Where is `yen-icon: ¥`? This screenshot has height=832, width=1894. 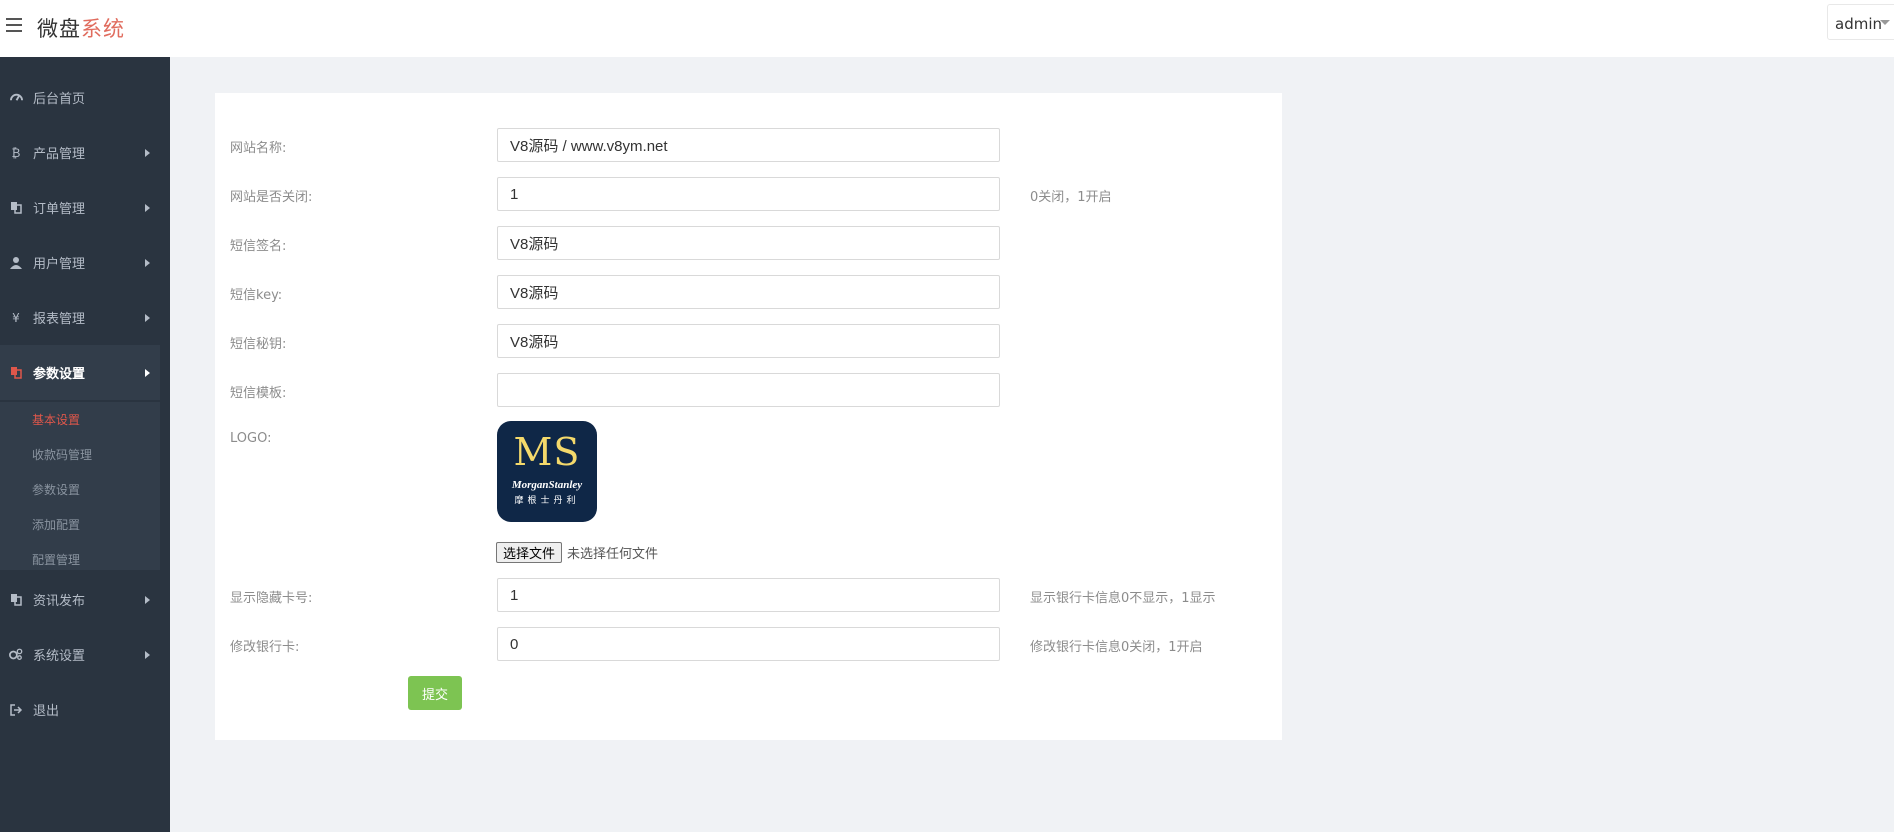 yen-icon: ¥ is located at coordinates (16, 317).